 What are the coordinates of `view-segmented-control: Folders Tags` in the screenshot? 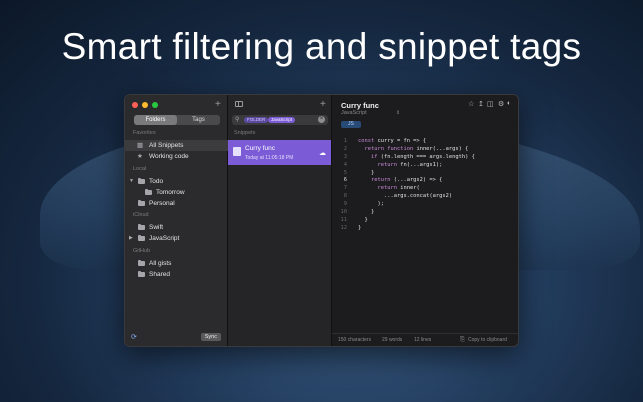 It's located at (177, 120).